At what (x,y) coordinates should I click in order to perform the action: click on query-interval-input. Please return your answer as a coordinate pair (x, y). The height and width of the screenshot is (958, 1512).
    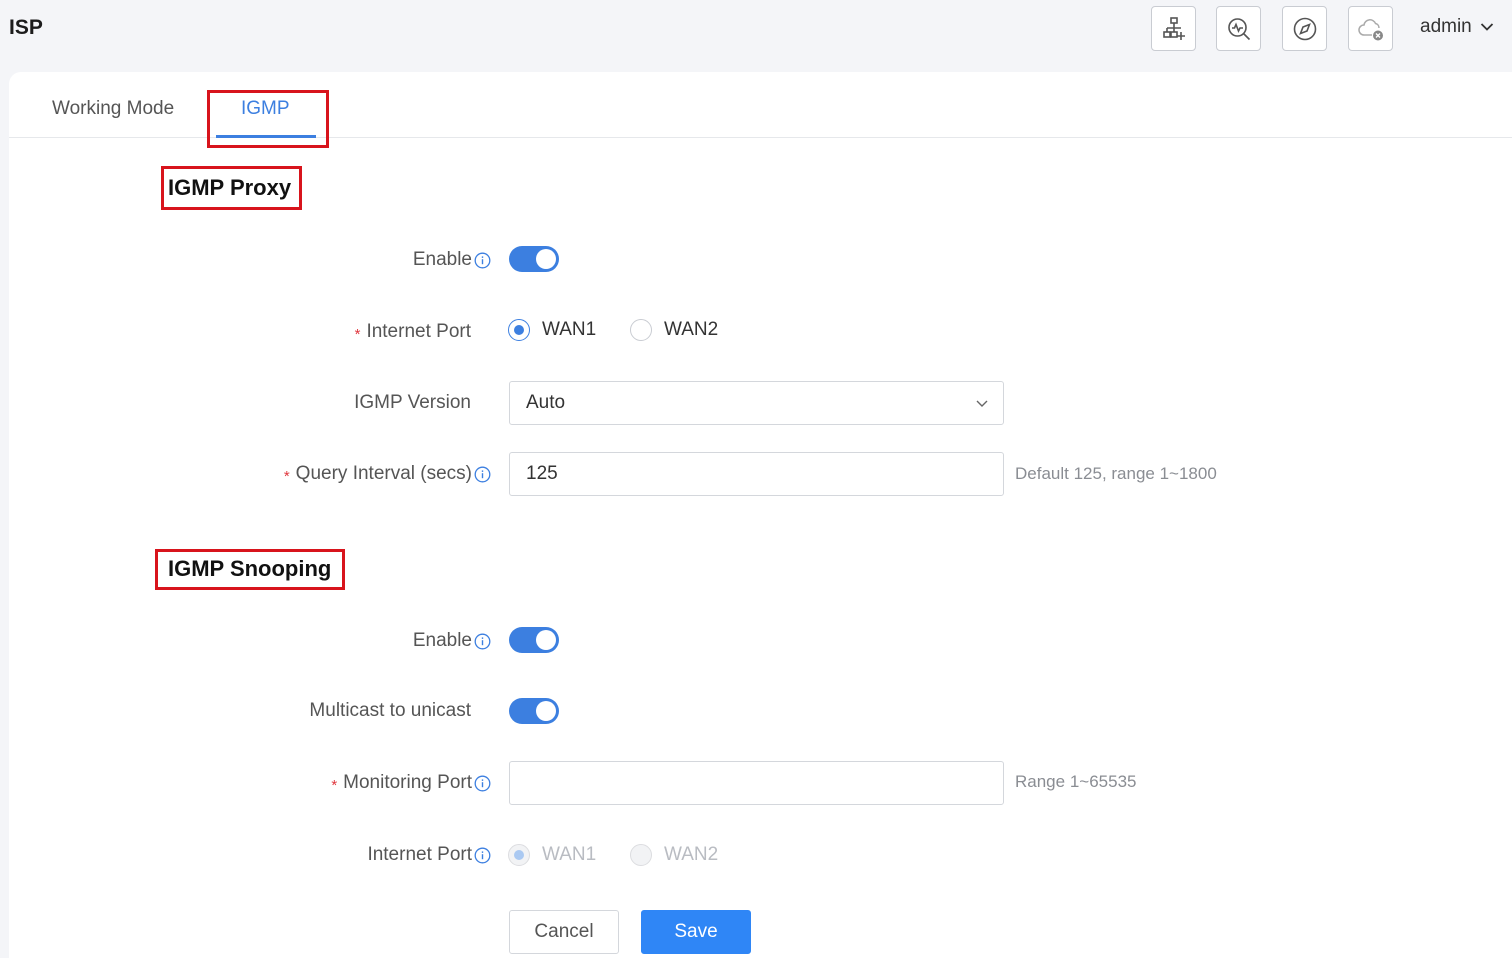
    Looking at the image, I should click on (756, 474).